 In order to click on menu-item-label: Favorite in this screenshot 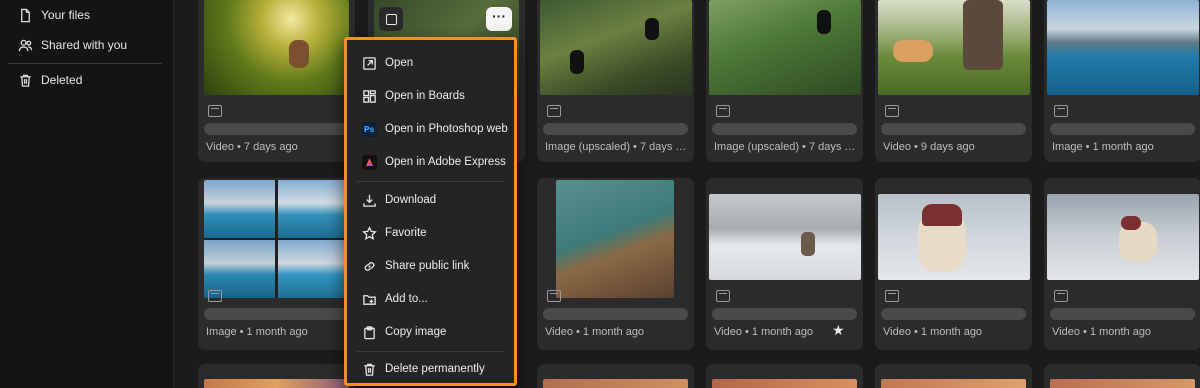, I will do `click(406, 233)`.